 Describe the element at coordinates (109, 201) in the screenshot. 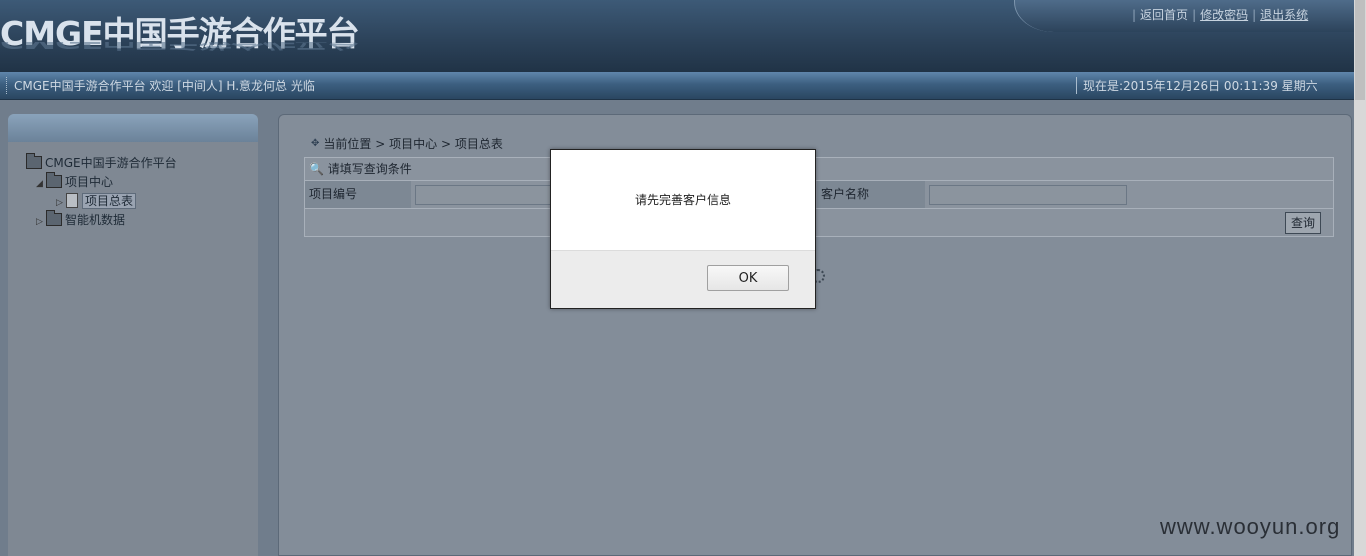

I see `tree-item-label: 项目总表` at that location.